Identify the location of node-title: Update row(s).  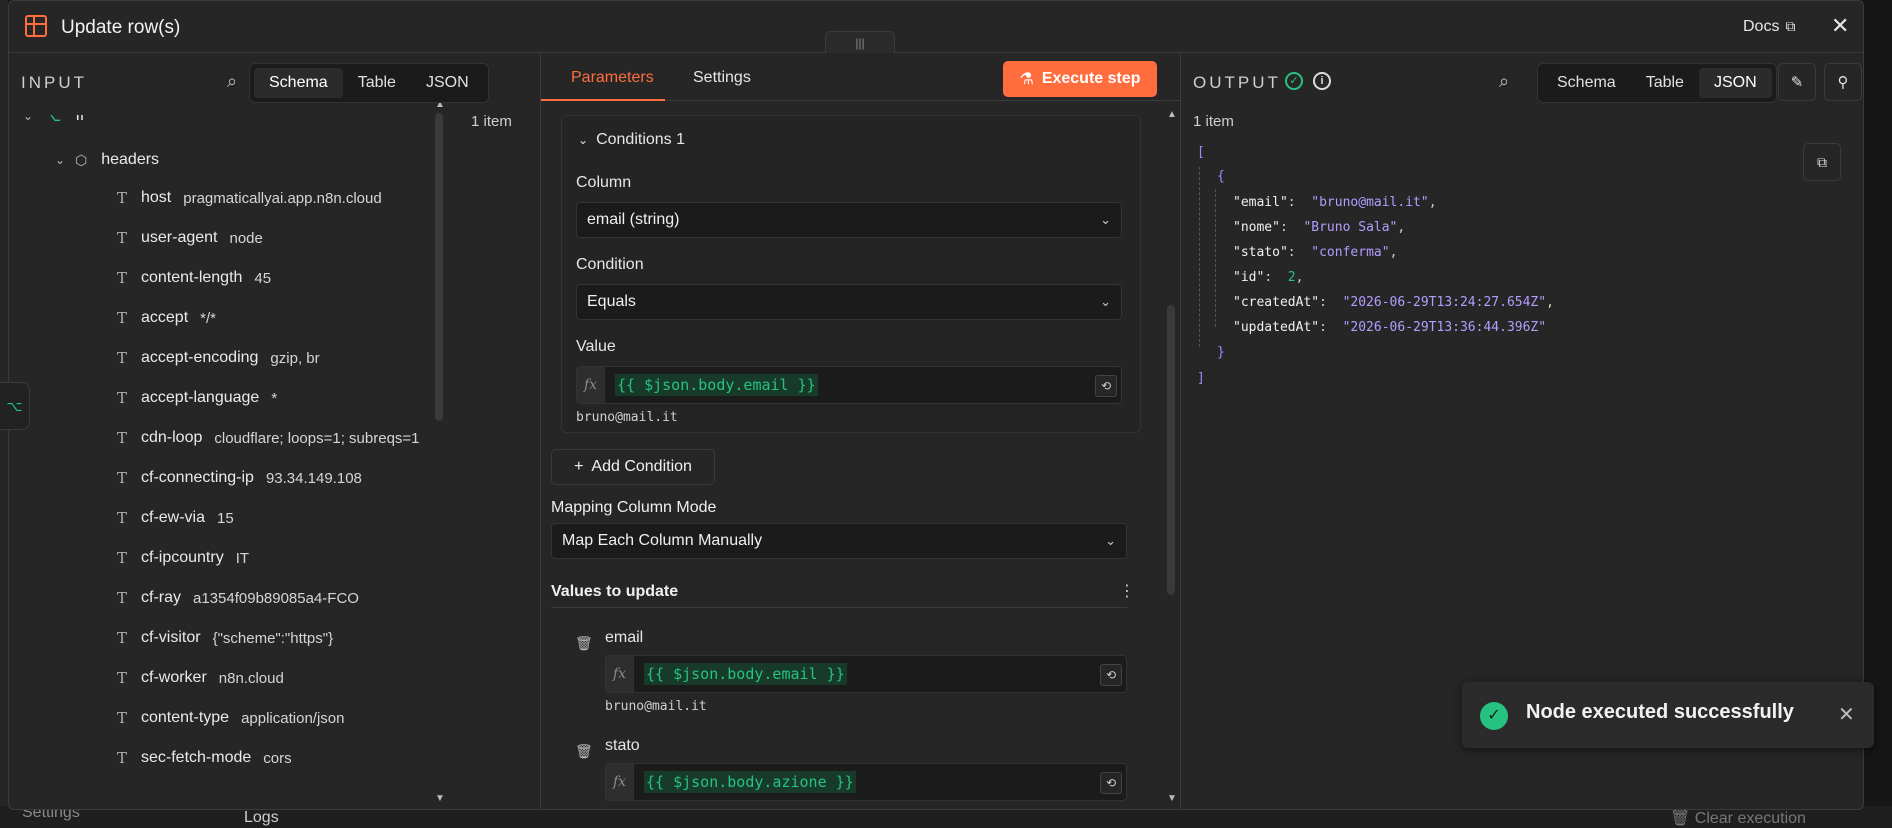
(120, 28).